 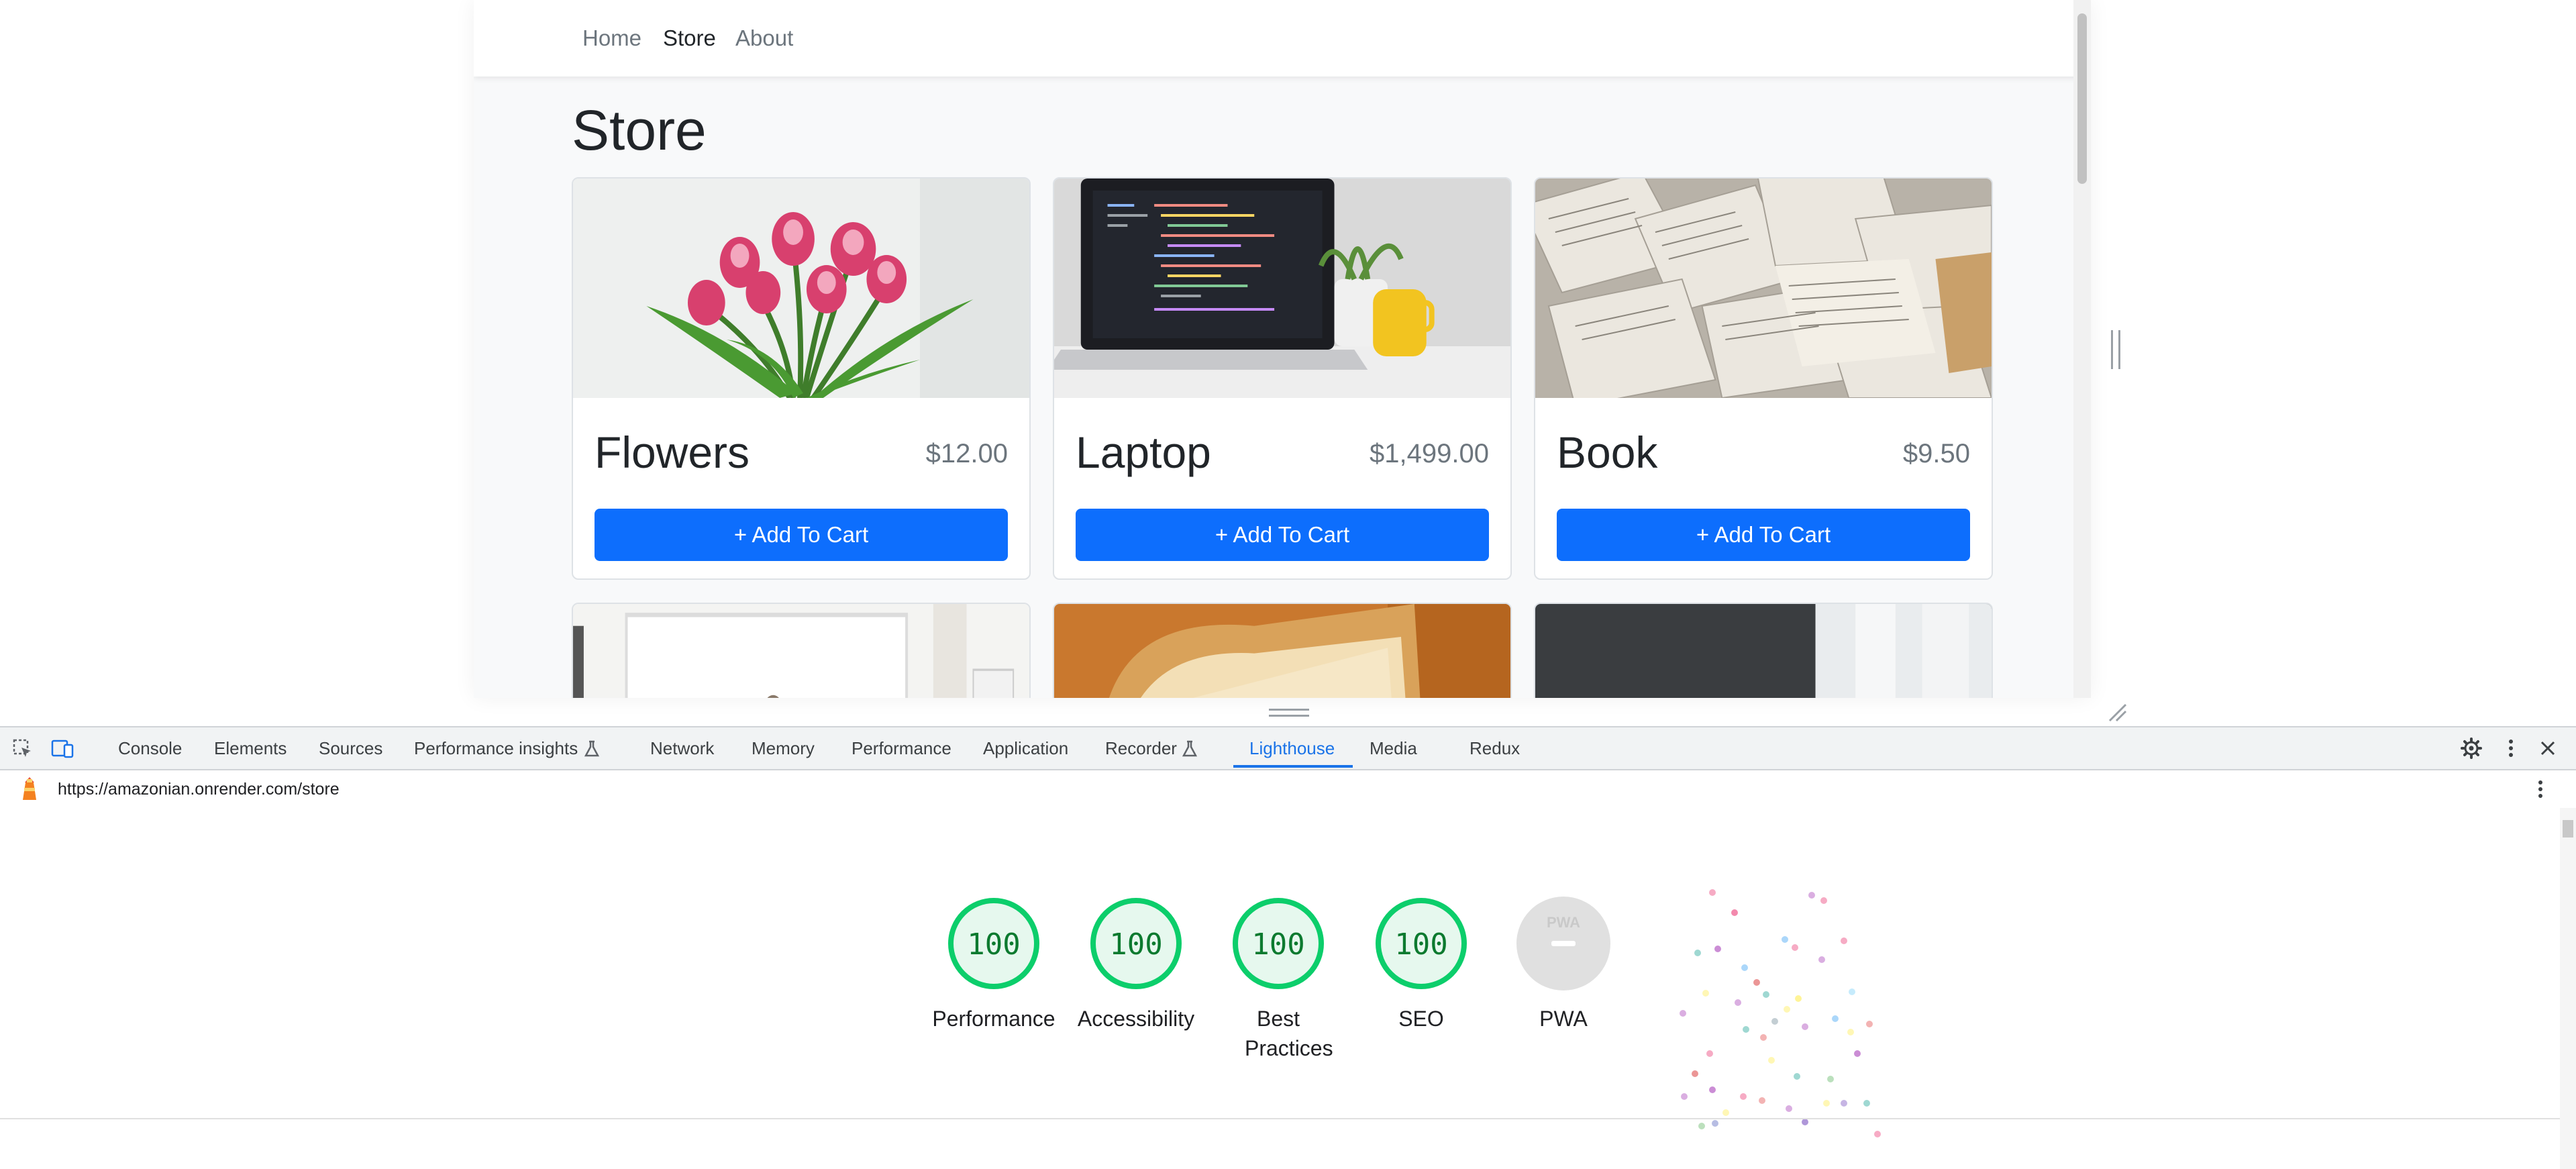 What do you see at coordinates (350, 748) in the screenshot?
I see `tab-sources: Sources` at bounding box center [350, 748].